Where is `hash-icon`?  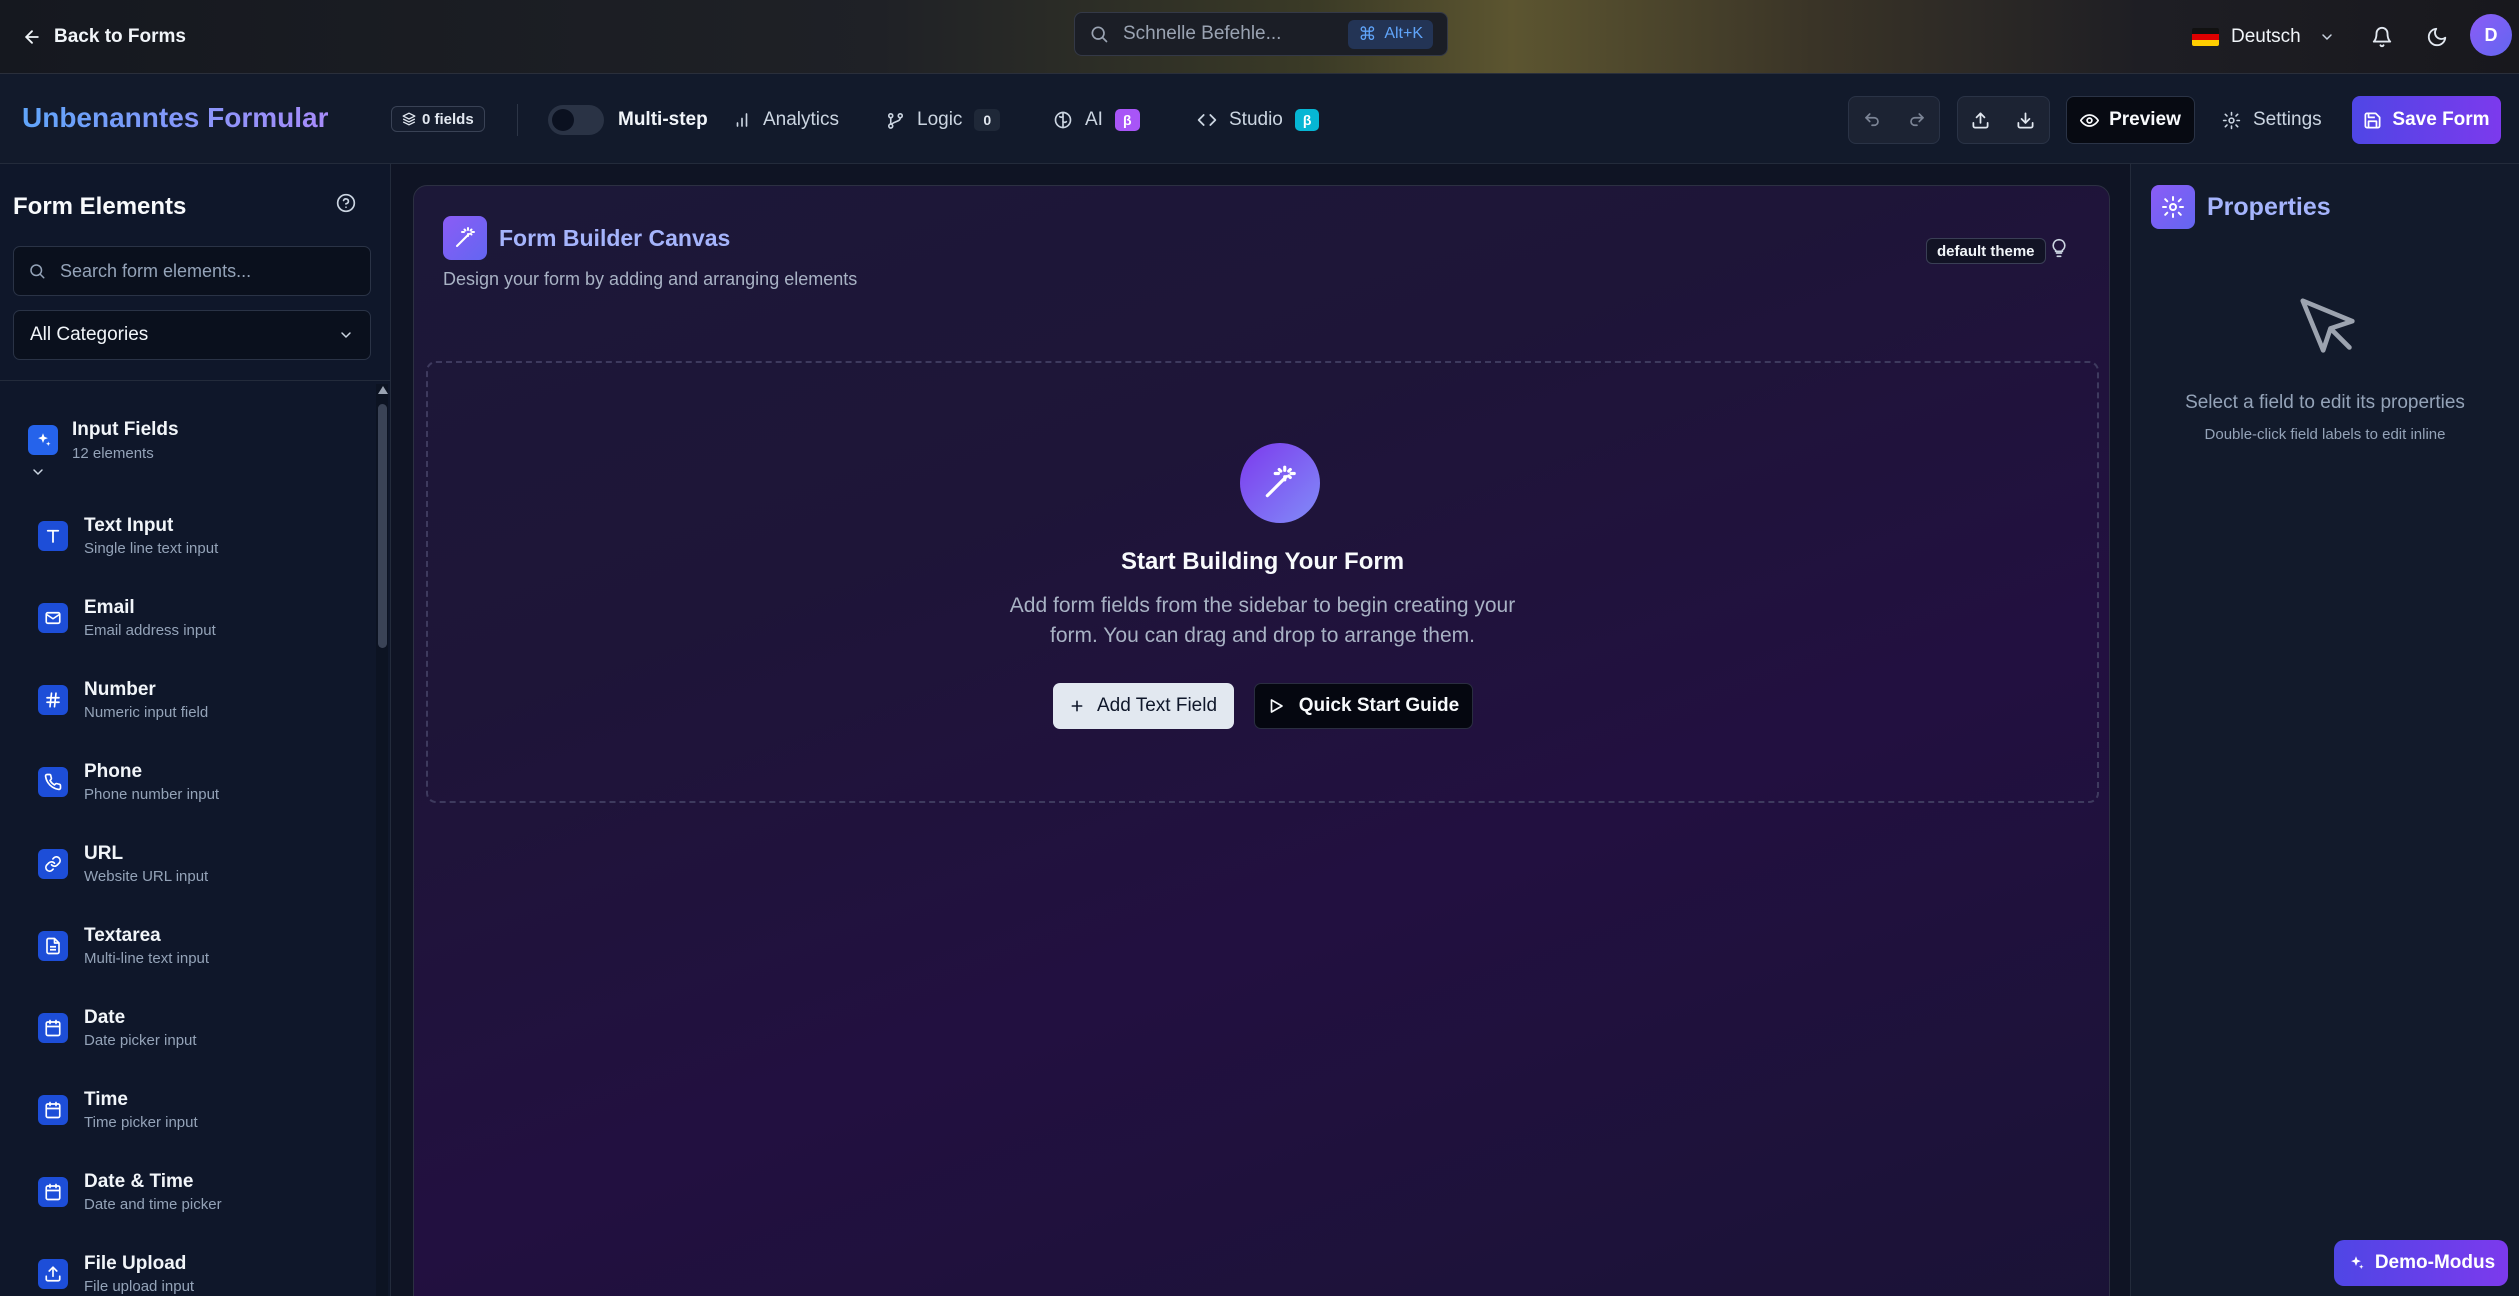 hash-icon is located at coordinates (53, 700).